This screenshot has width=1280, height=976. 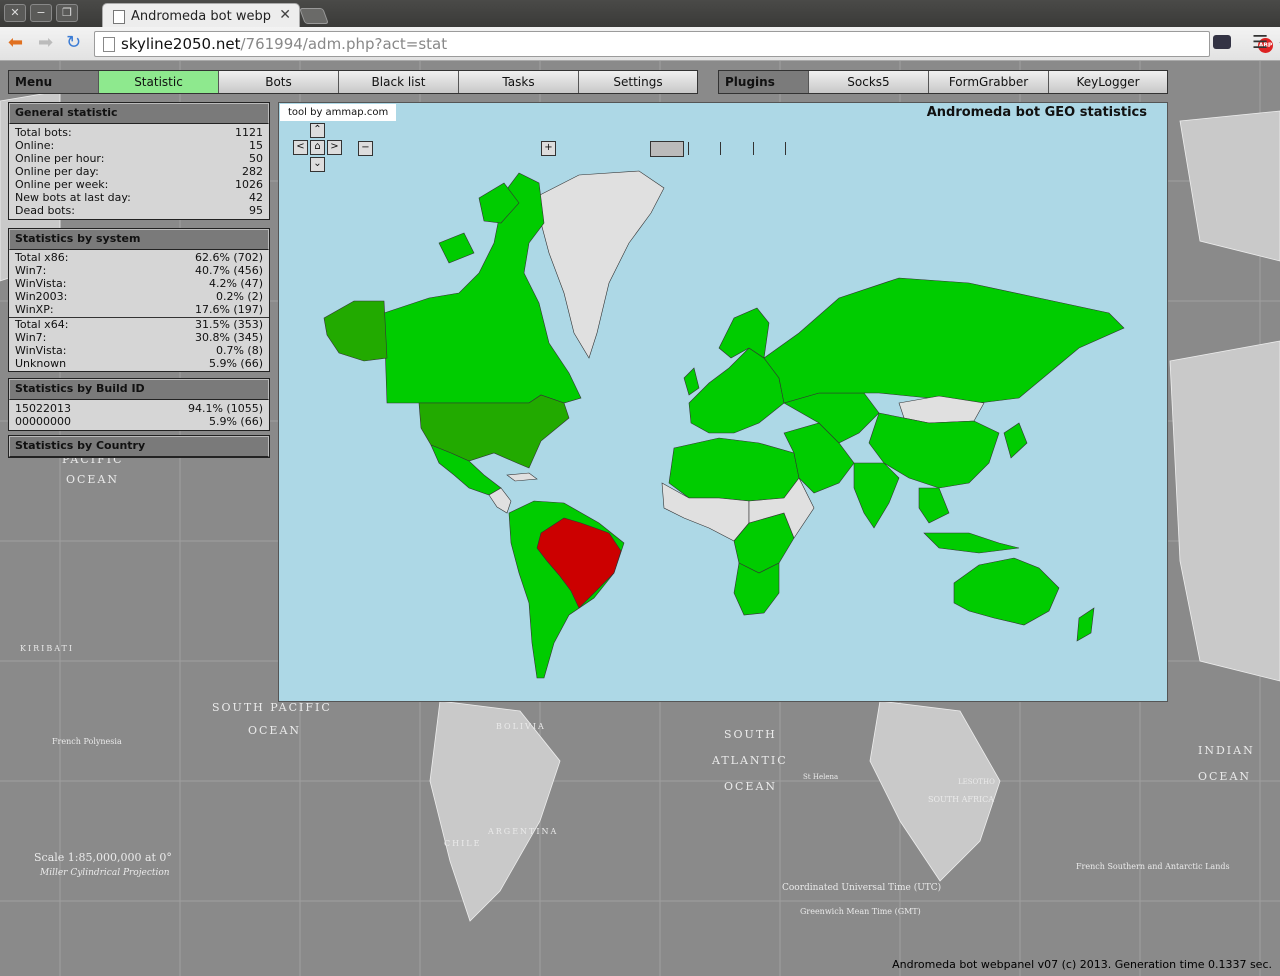 I want to click on nav-keylogger: KeyLogger, so click(x=1107, y=82).